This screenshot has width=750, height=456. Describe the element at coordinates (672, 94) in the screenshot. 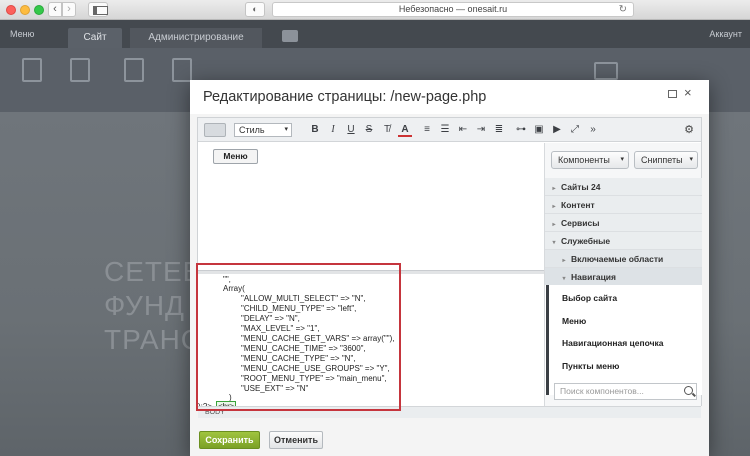

I see `expand-icon` at that location.